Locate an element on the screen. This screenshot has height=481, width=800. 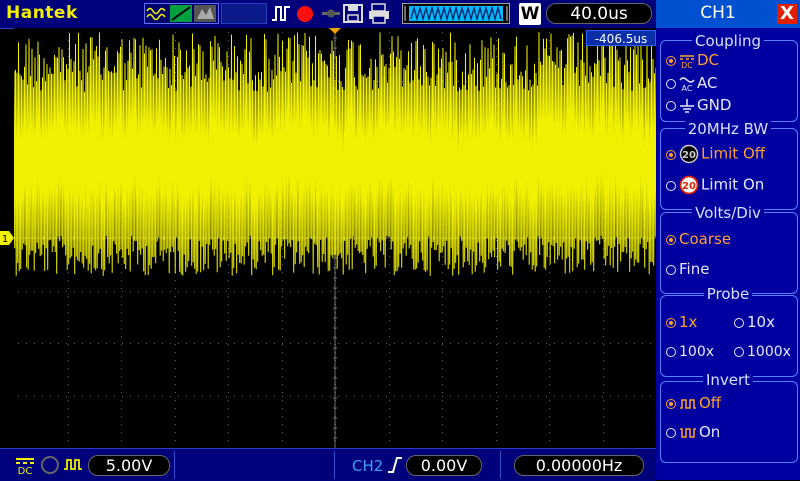
bw-limit-icon is located at coordinates (50, 467).